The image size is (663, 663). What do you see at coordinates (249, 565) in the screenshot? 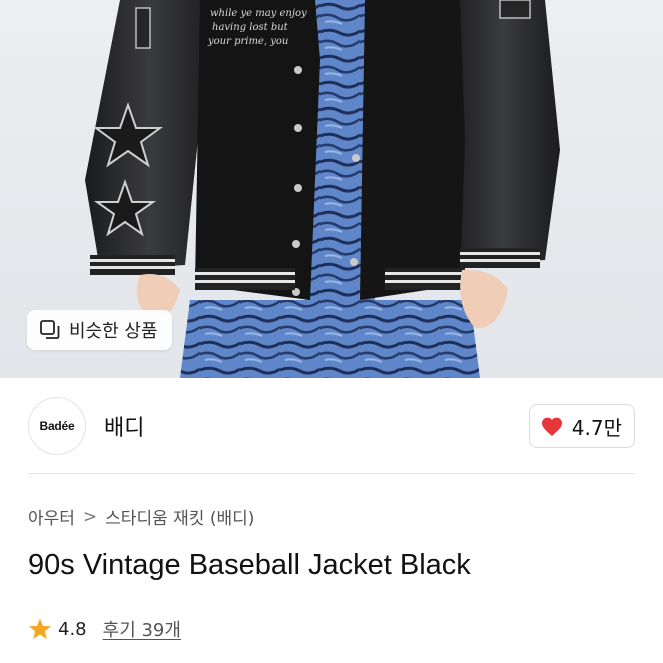
I see `product-title: 90s Vintage Baseball Jacket Black` at bounding box center [249, 565].